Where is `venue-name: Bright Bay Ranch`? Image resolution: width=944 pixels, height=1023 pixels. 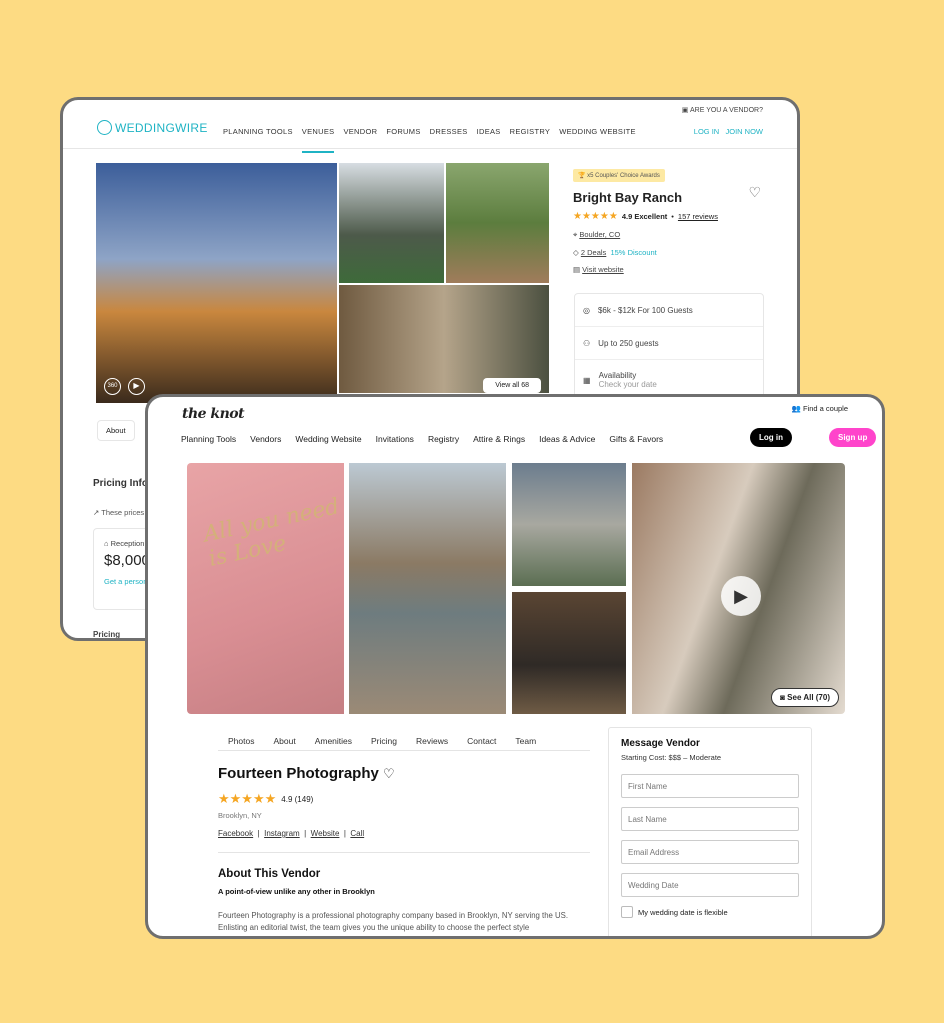
venue-name: Bright Bay Ranch is located at coordinates (628, 197).